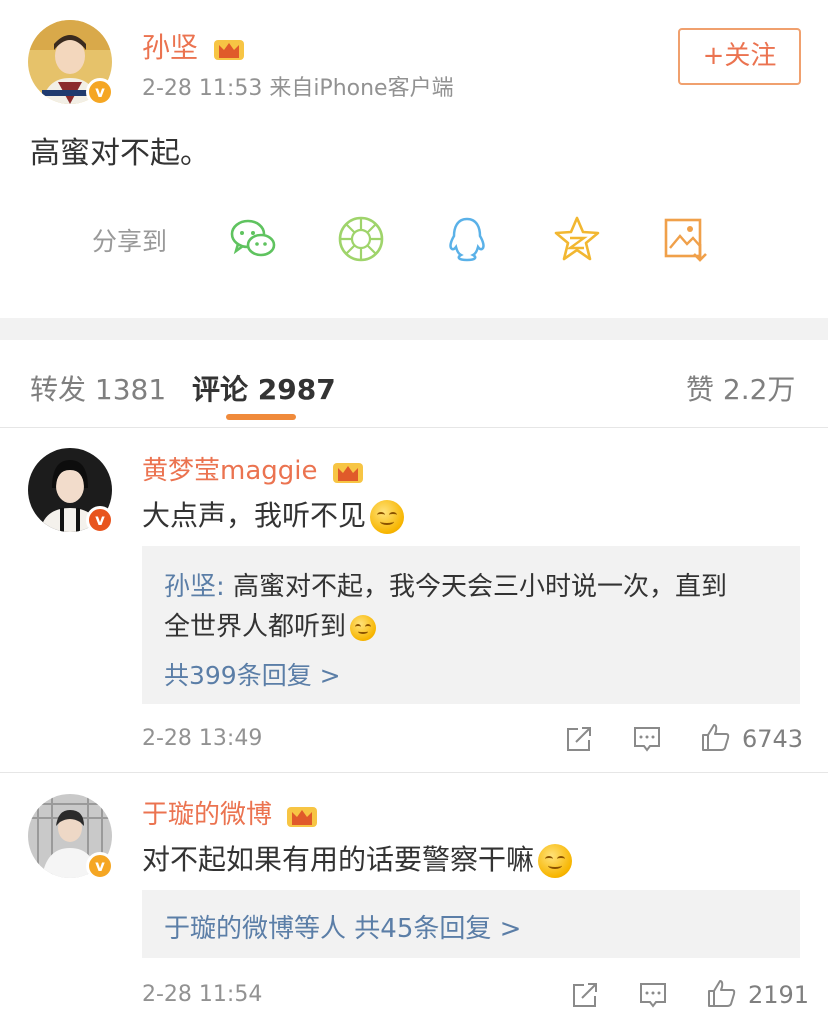 This screenshot has width=828, height=1013. What do you see at coordinates (773, 739) in the screenshot?
I see `like-count: 6743` at bounding box center [773, 739].